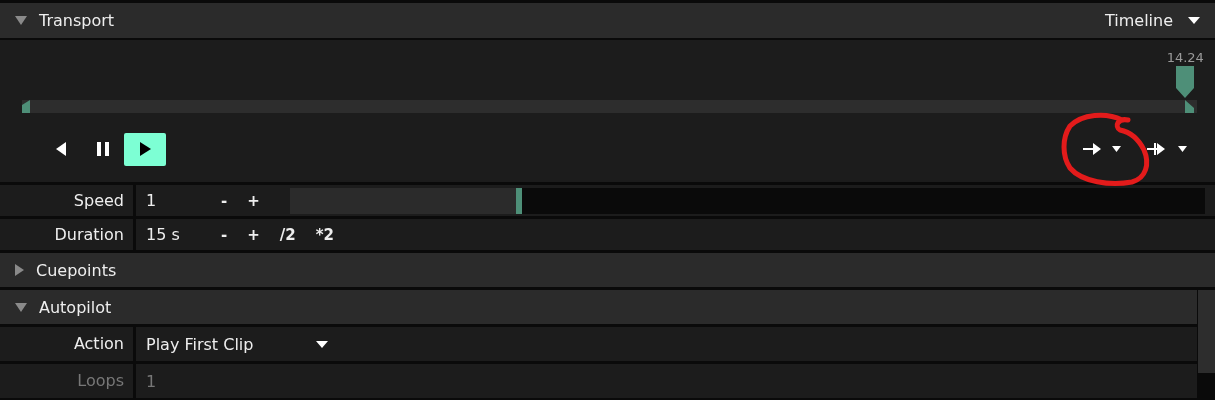  I want to click on timeline-track, so click(609, 106).